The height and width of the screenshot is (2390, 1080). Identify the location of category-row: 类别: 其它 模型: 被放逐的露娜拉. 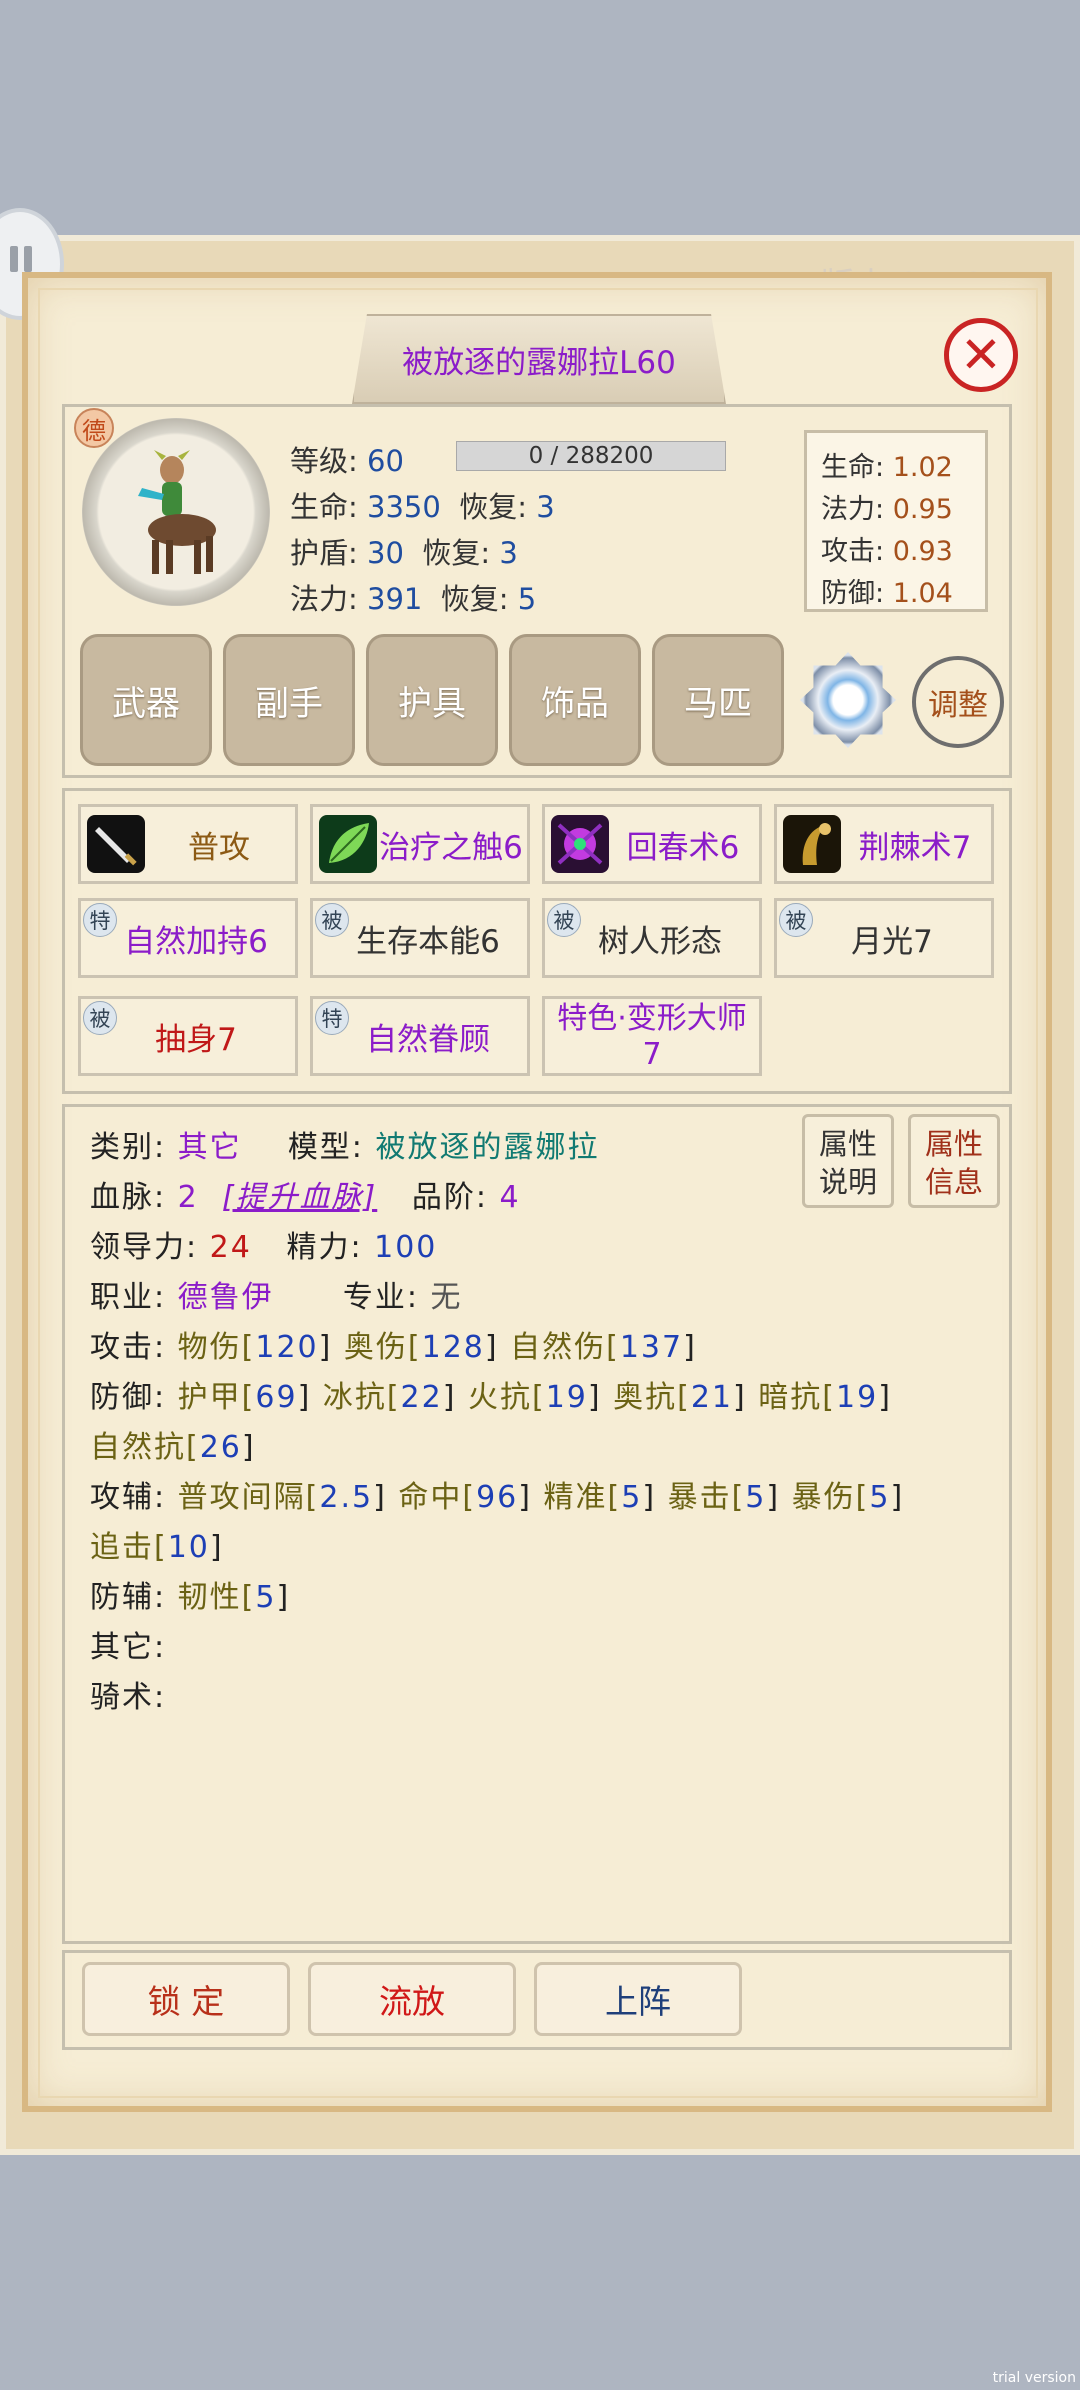
(344, 1144).